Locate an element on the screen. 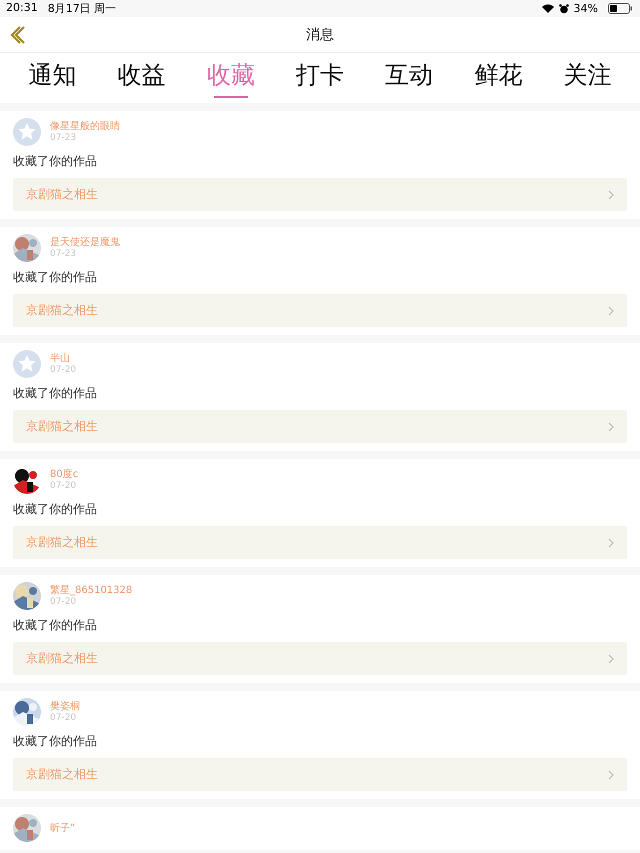  user-name: 繁星_865101328 is located at coordinates (91, 590).